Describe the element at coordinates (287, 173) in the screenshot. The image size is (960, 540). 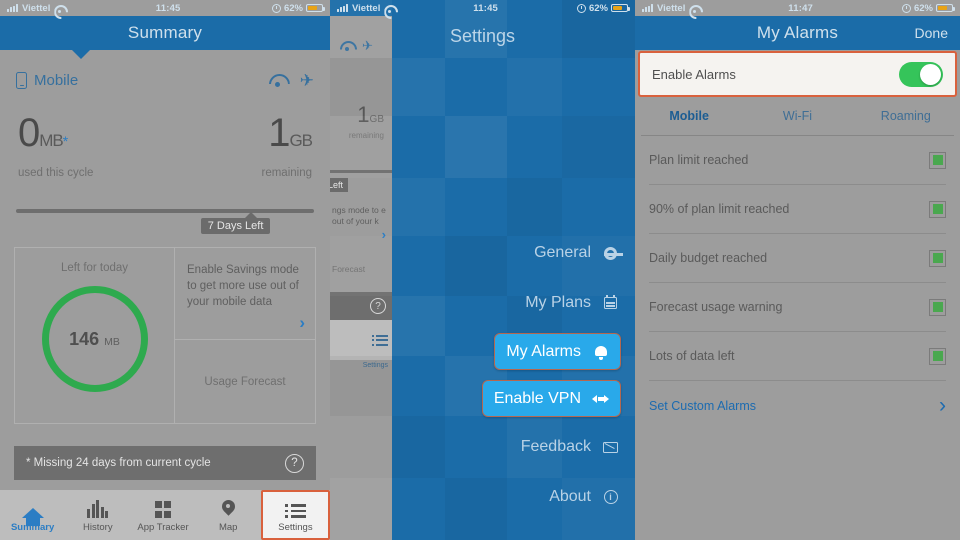
I see `remaining-caption: remaining` at that location.